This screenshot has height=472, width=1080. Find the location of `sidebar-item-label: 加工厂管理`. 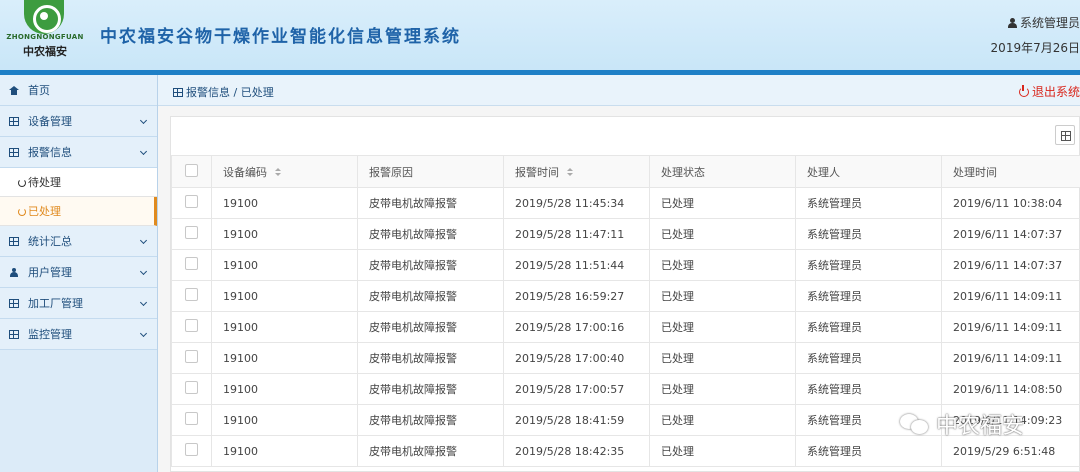

sidebar-item-label: 加工厂管理 is located at coordinates (55, 303).